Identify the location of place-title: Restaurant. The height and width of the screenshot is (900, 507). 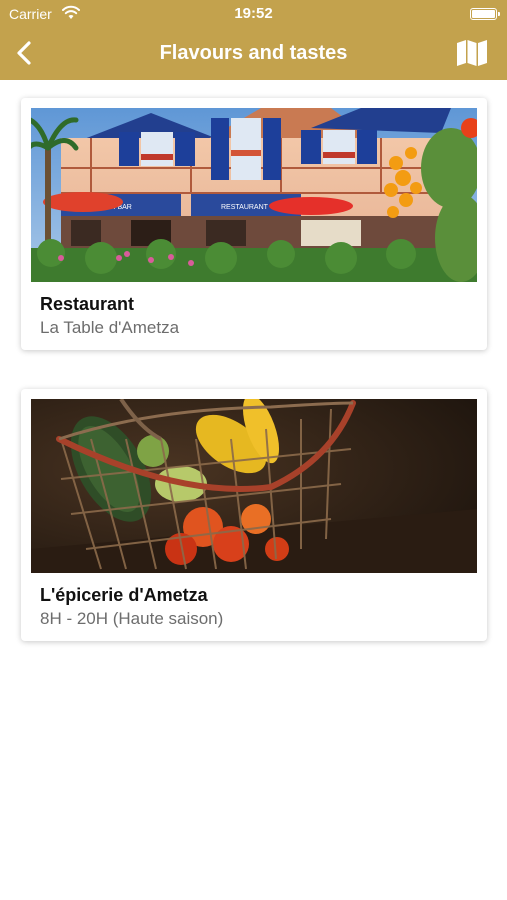
(87, 304).